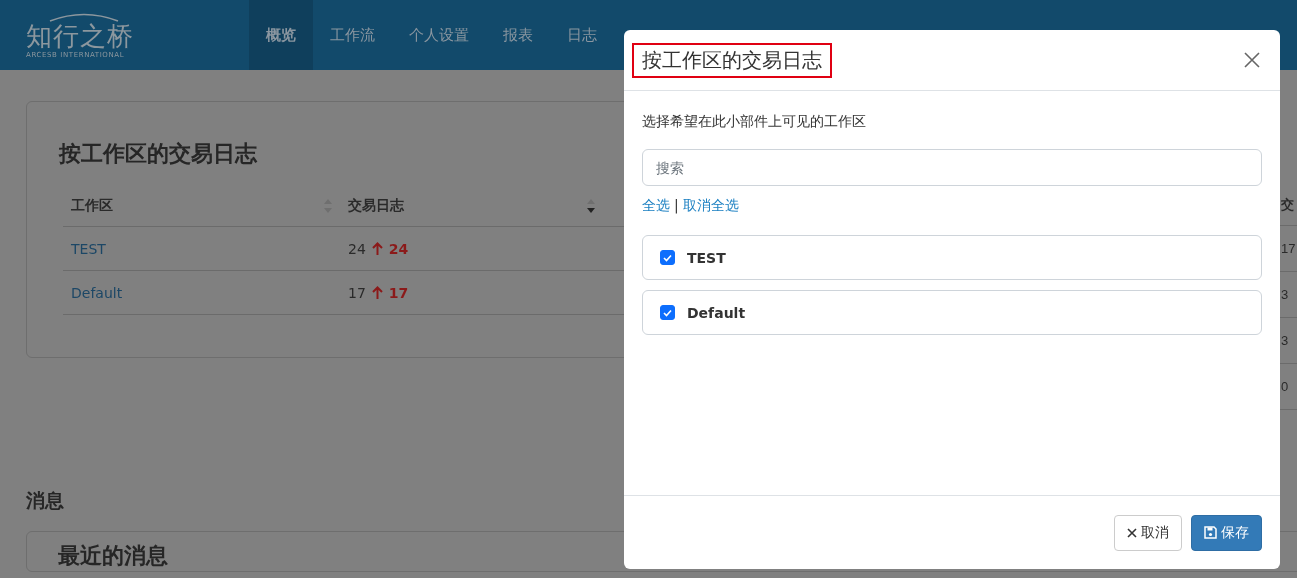  I want to click on nav-tab: 概览, so click(281, 35).